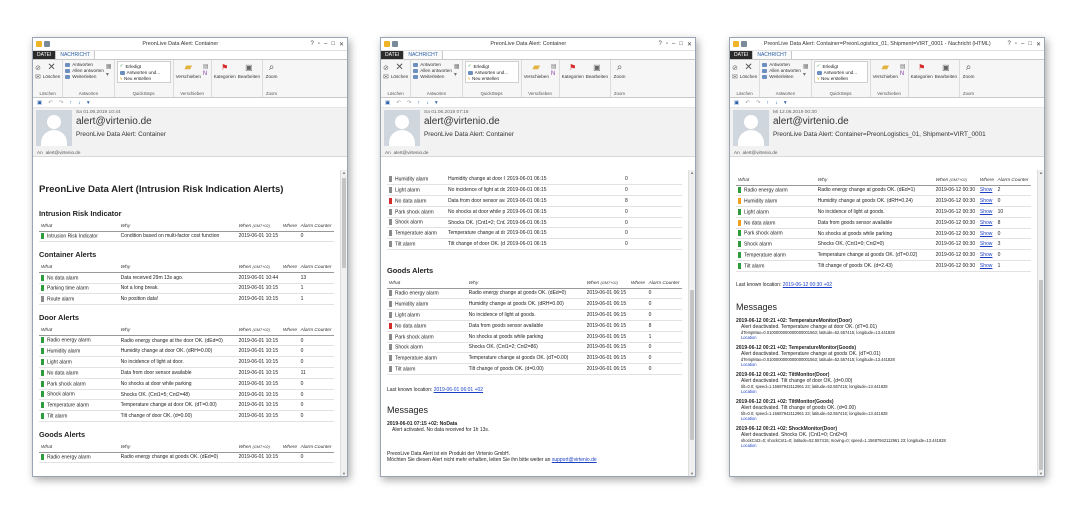 Image resolution: width=1077 pixels, height=516 pixels. What do you see at coordinates (341, 44) in the screenshot?
I see `close-icon: ✕` at bounding box center [341, 44].